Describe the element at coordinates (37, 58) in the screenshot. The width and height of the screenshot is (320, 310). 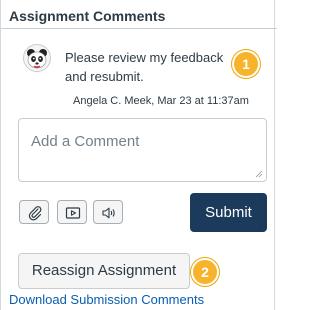
I see `panda-avatar-icon` at that location.